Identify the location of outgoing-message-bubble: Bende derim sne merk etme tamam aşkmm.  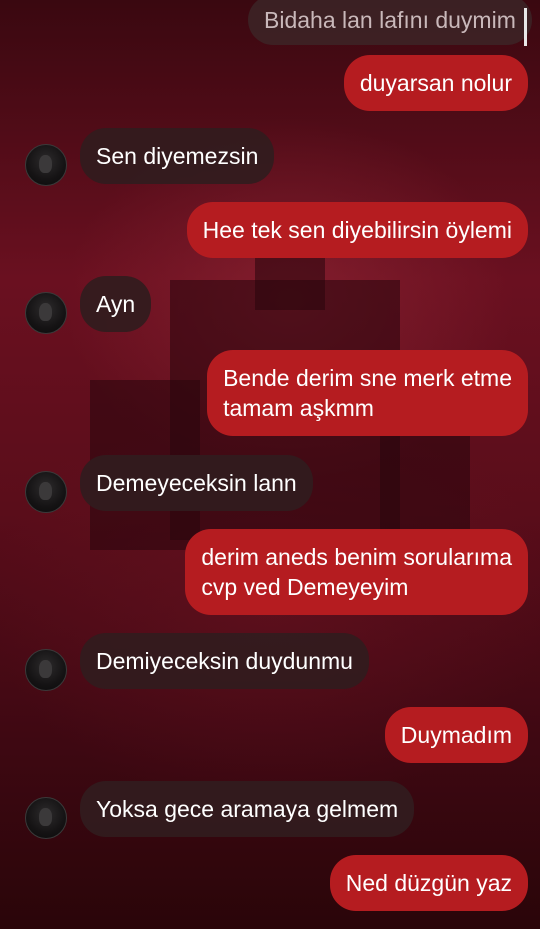
(367, 393).